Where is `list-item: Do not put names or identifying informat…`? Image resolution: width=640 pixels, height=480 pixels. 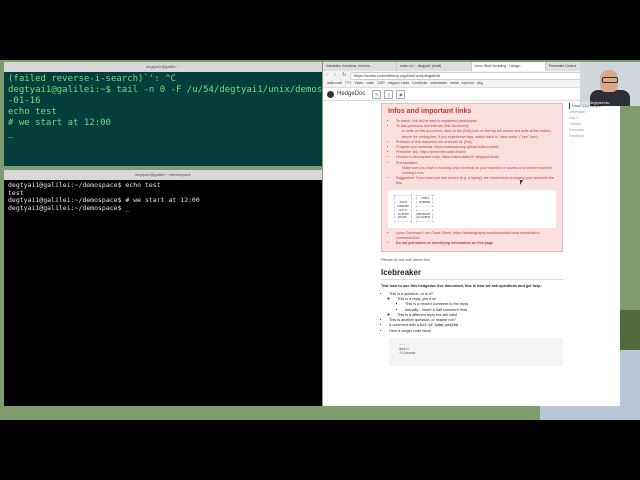 list-item: Do not put names or identifying informat… is located at coordinates (476, 243).